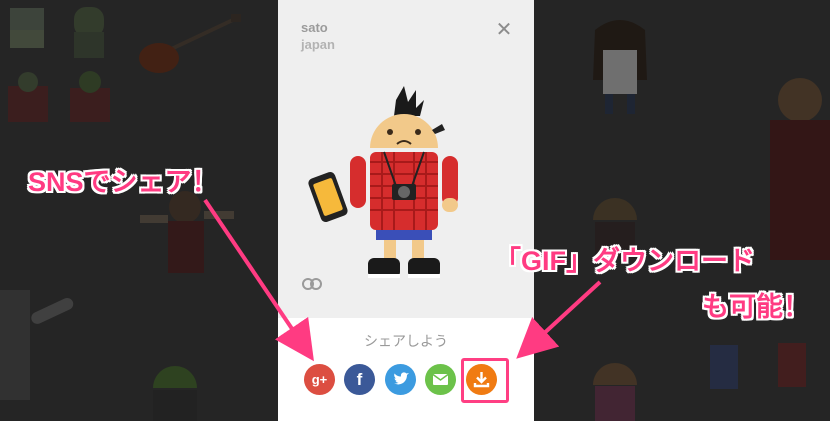 This screenshot has height=421, width=830. I want to click on google-plus-button: g+, so click(319, 379).